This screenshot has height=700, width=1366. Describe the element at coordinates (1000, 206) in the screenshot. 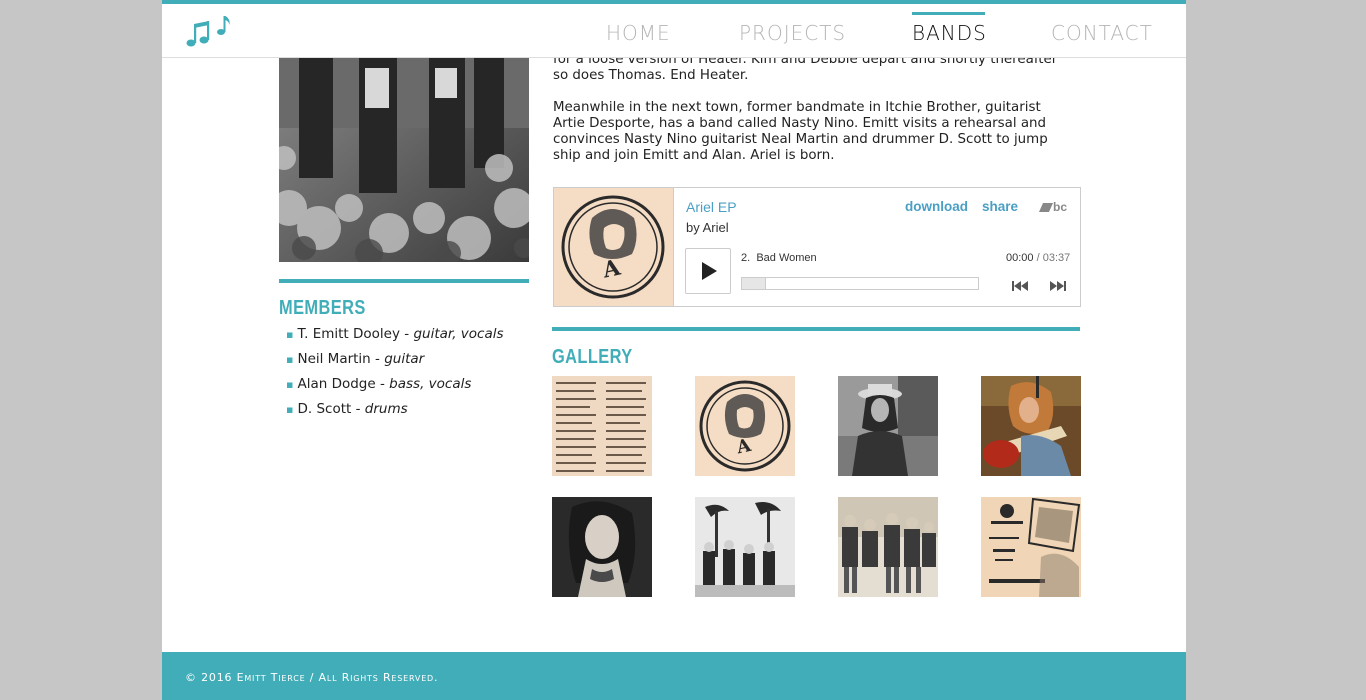

I see `share-link: share` at that location.